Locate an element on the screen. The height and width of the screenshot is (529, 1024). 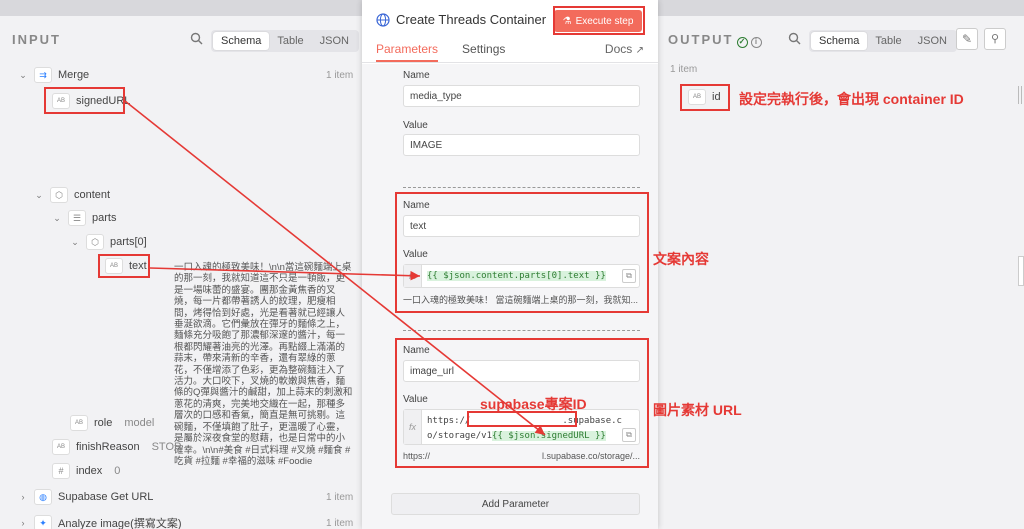
check-circle-icon: ✓ is located at coordinates (743, 42).